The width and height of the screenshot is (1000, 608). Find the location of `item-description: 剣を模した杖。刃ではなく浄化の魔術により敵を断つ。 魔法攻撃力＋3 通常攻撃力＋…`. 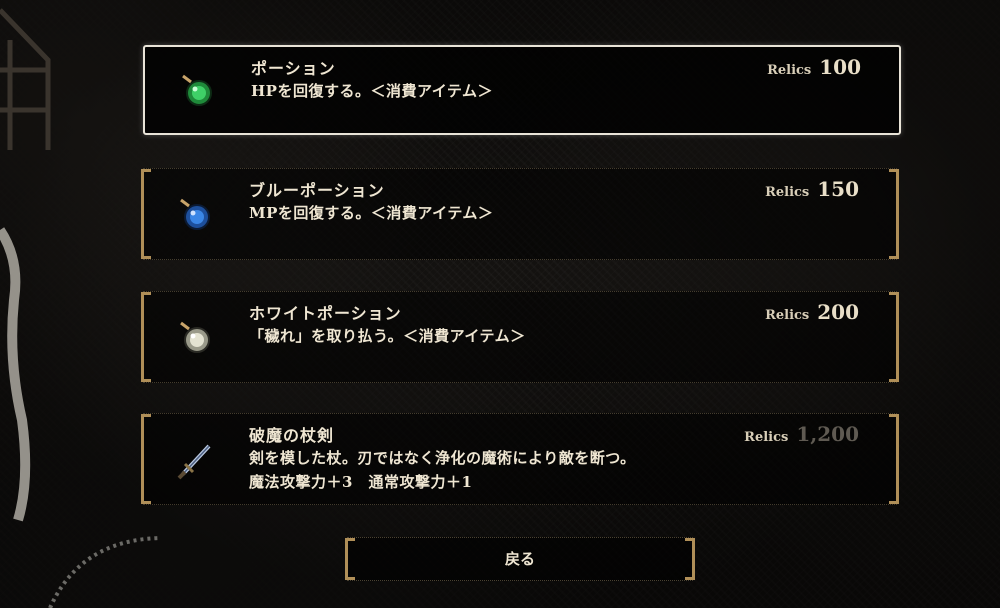

item-description: 剣を模した杖。刃ではなく浄化の魔術により敵を断つ。 魔法攻撃力＋3 通常攻撃力＋… is located at coordinates (442, 470).